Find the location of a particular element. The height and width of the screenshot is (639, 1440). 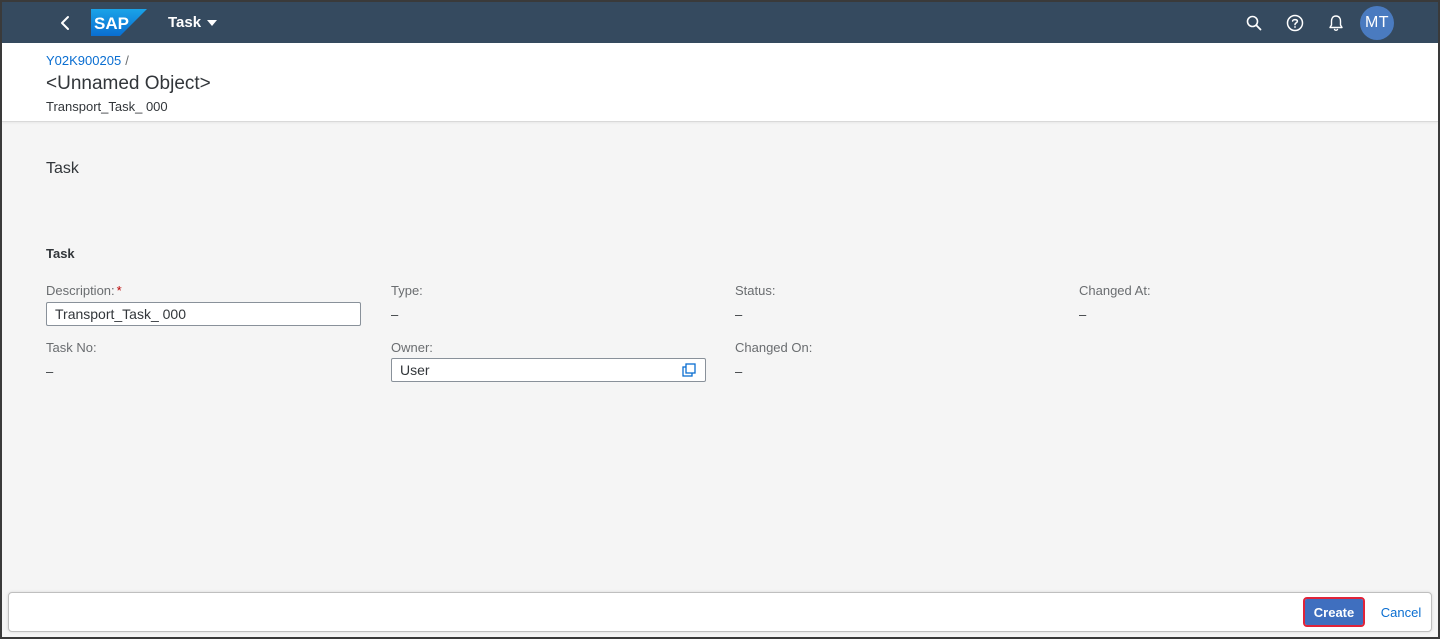

section-title: Task is located at coordinates (62, 168).